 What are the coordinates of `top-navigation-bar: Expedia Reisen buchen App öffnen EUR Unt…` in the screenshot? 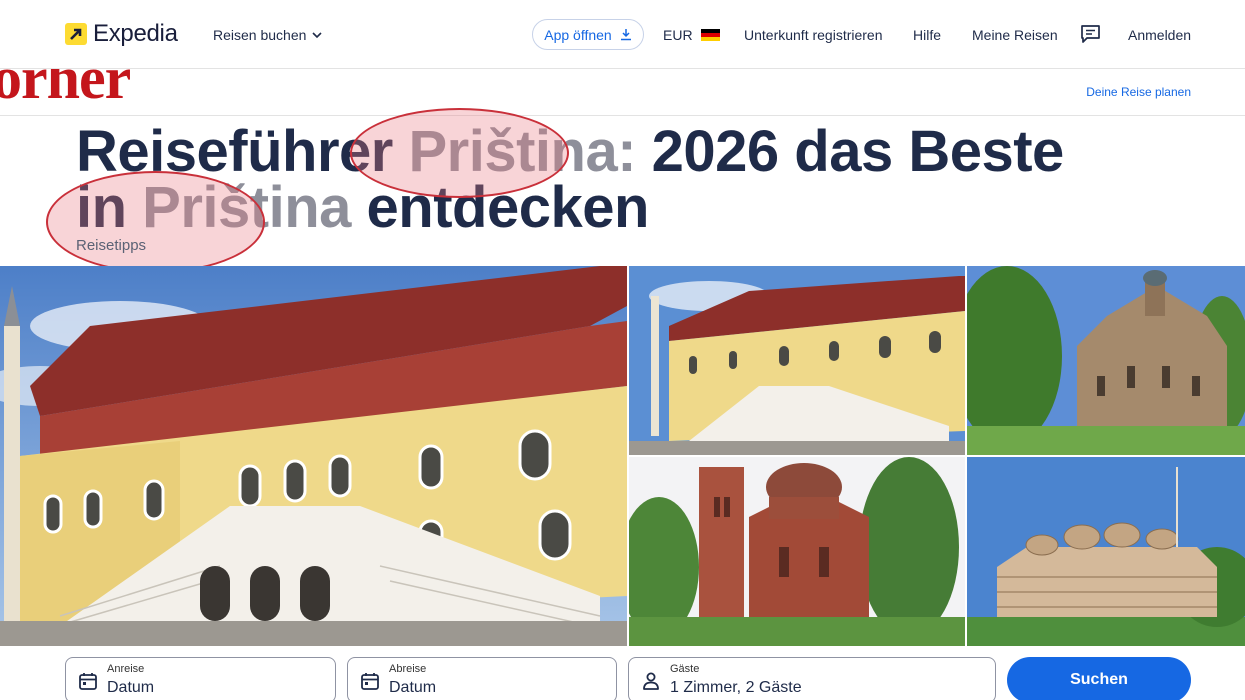 It's located at (622, 34).